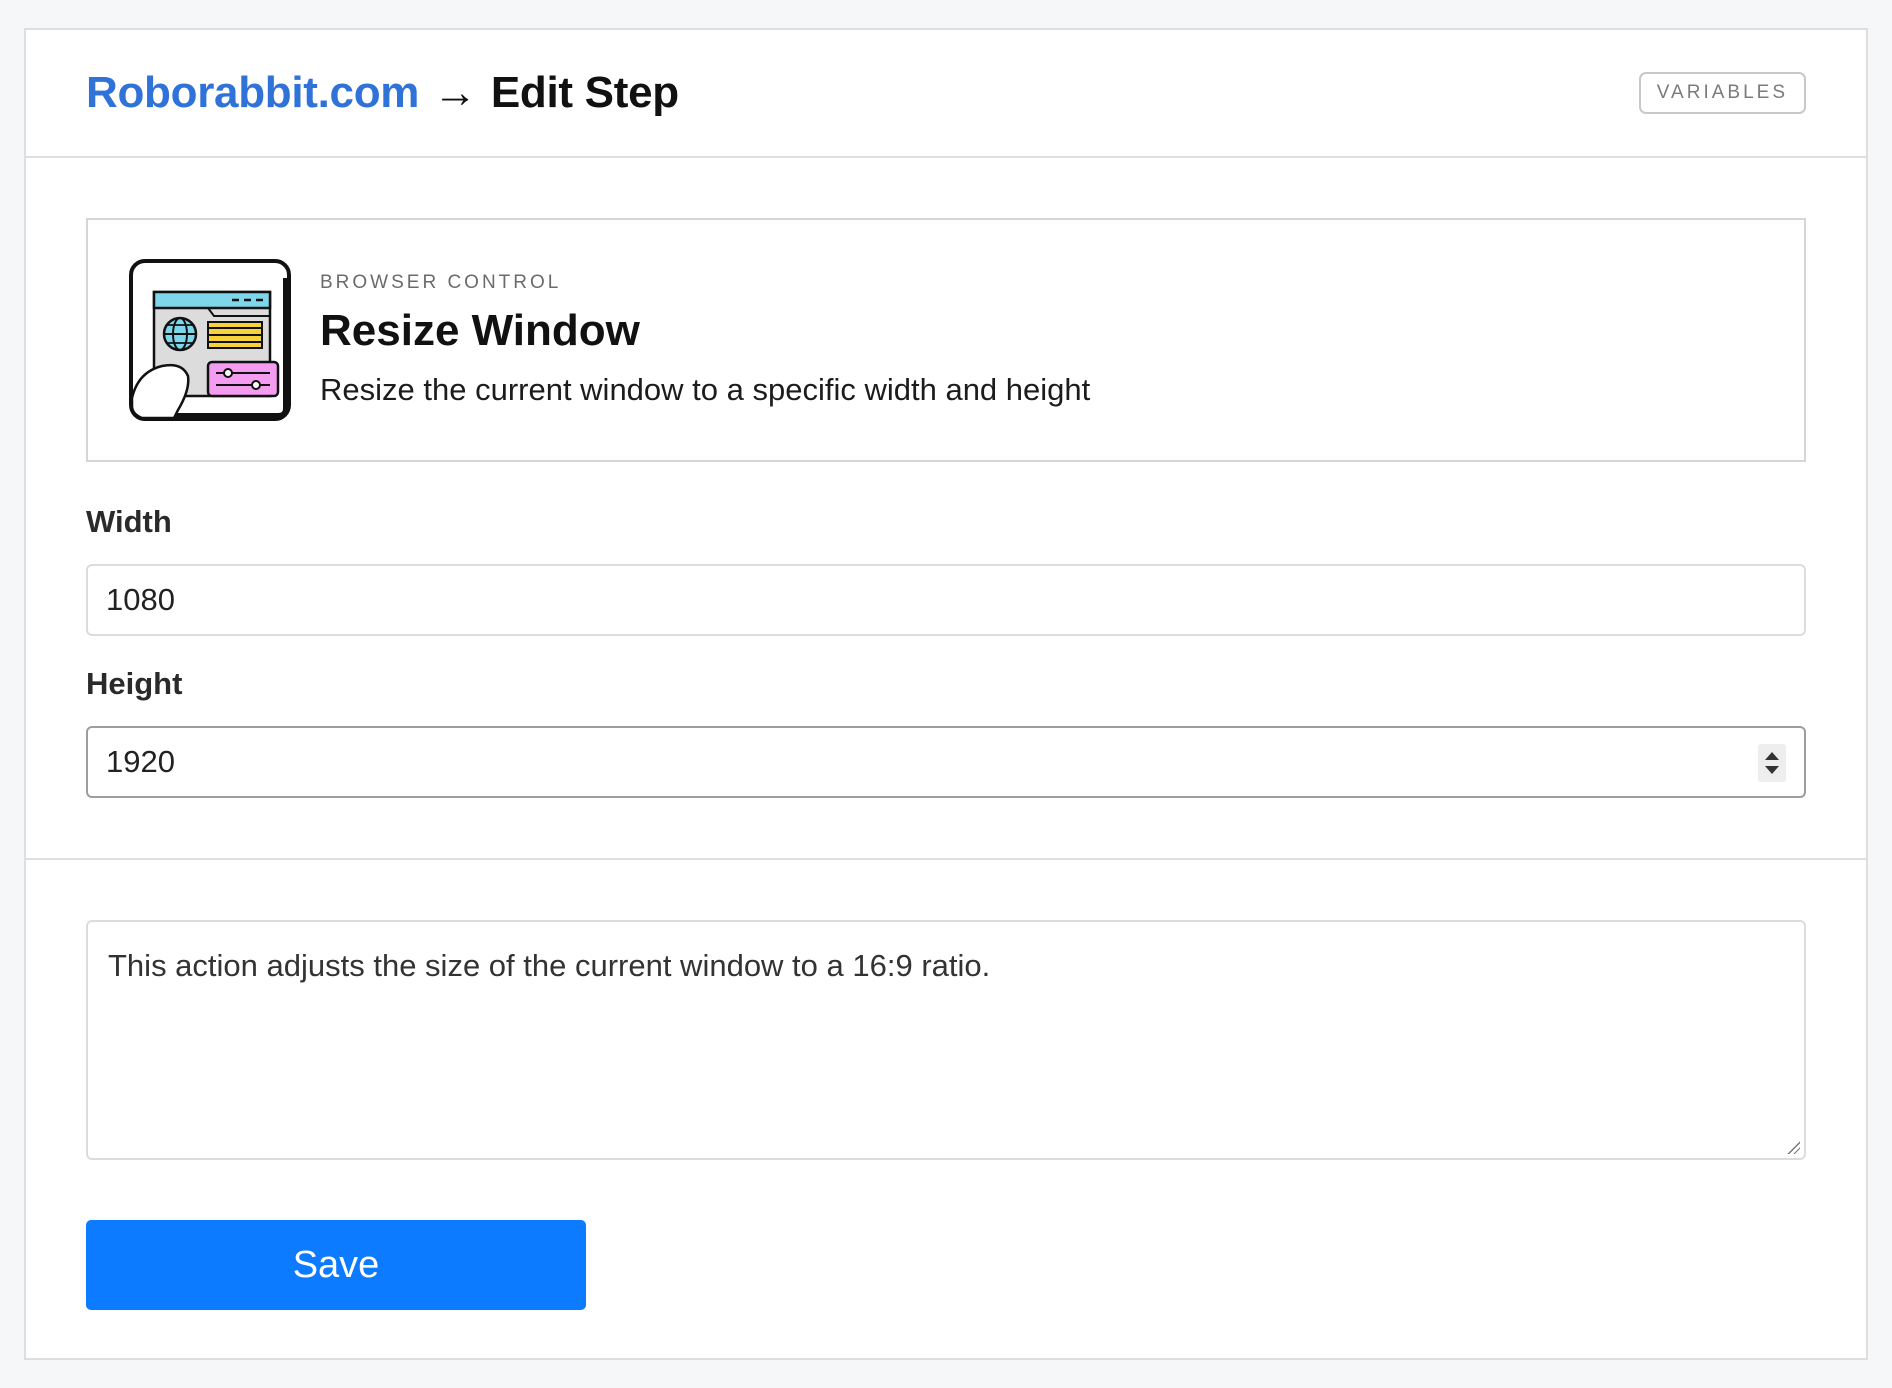  What do you see at coordinates (140, 599) in the screenshot?
I see `width-input-value: 1080` at bounding box center [140, 599].